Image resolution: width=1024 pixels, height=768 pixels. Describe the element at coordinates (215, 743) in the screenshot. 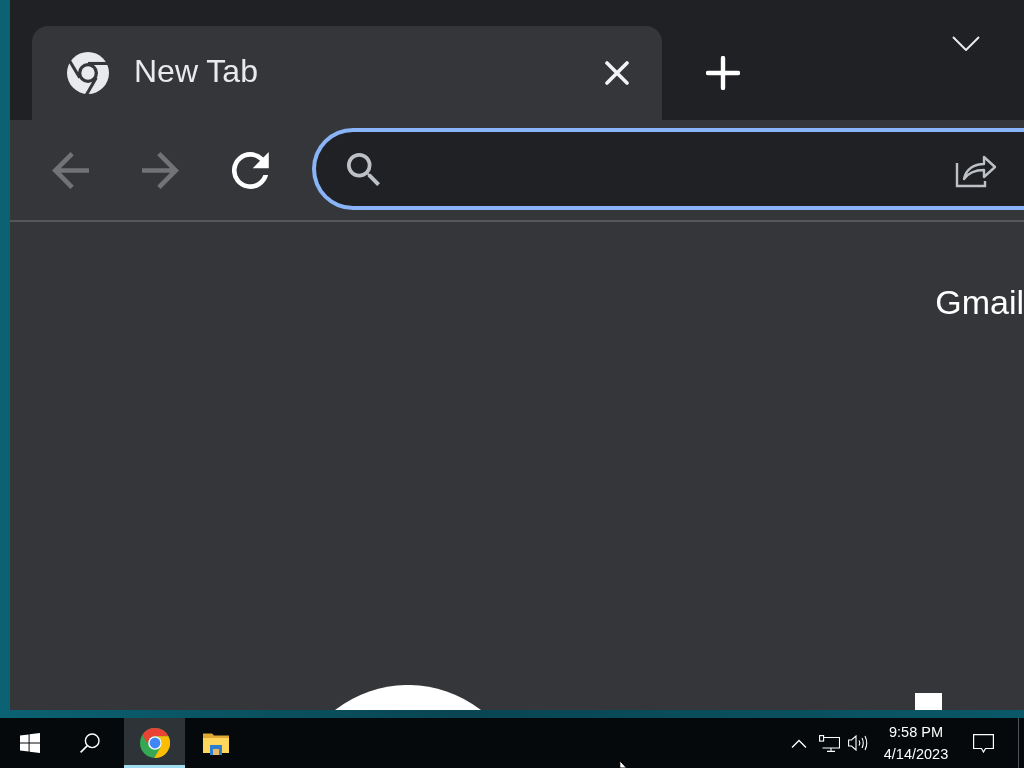

I see `folder-icon` at that location.